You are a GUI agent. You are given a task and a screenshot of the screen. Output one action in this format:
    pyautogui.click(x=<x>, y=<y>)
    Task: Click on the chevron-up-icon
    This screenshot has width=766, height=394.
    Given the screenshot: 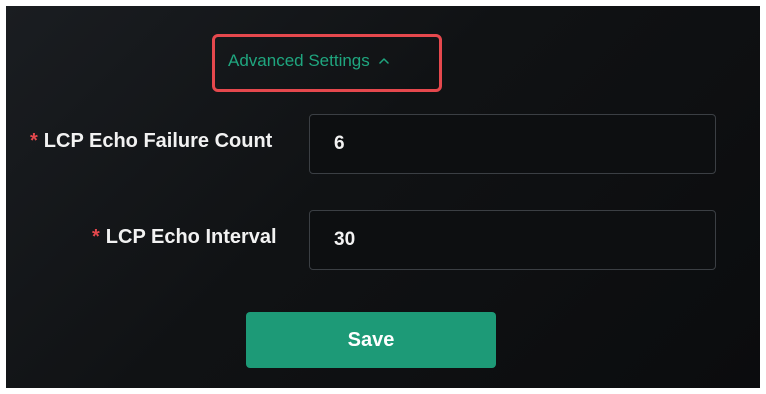 What is the action you would take?
    pyautogui.click(x=384, y=61)
    